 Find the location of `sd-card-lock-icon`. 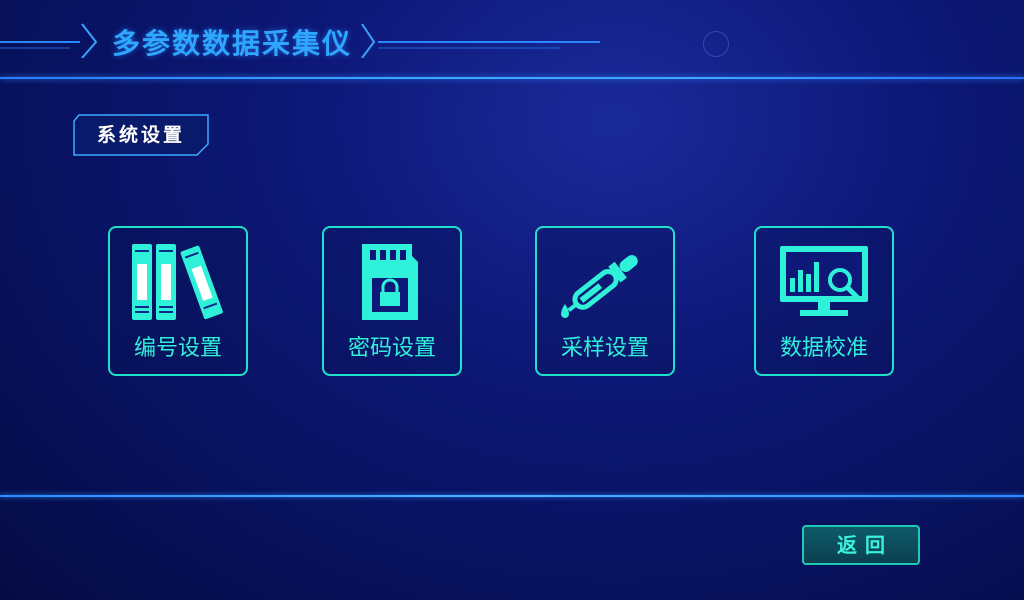

sd-card-lock-icon is located at coordinates (390, 282).